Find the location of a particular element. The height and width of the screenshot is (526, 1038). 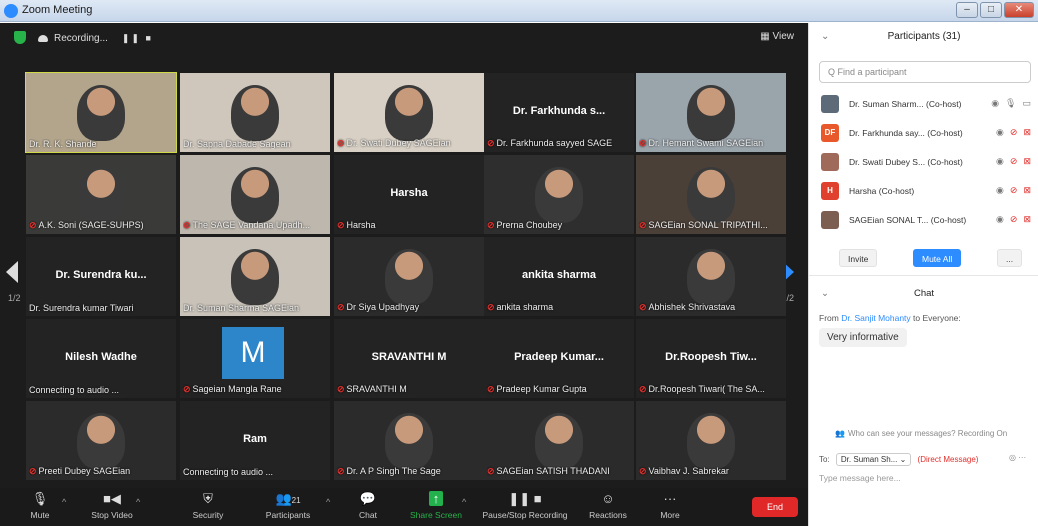

video-tile: SRAVANTHI M ⊘ SRAVANTHI M is located at coordinates (409, 358).